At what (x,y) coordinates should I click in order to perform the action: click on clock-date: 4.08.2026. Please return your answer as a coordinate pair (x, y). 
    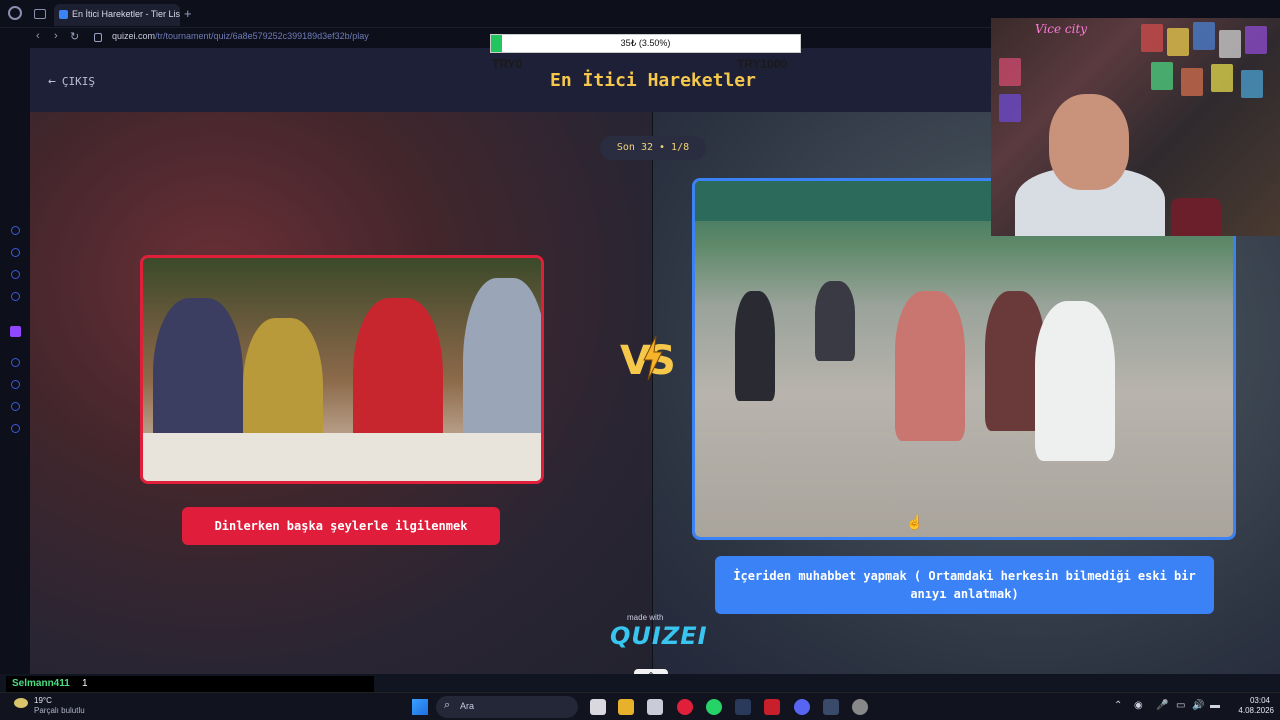
    Looking at the image, I should click on (1252, 710).